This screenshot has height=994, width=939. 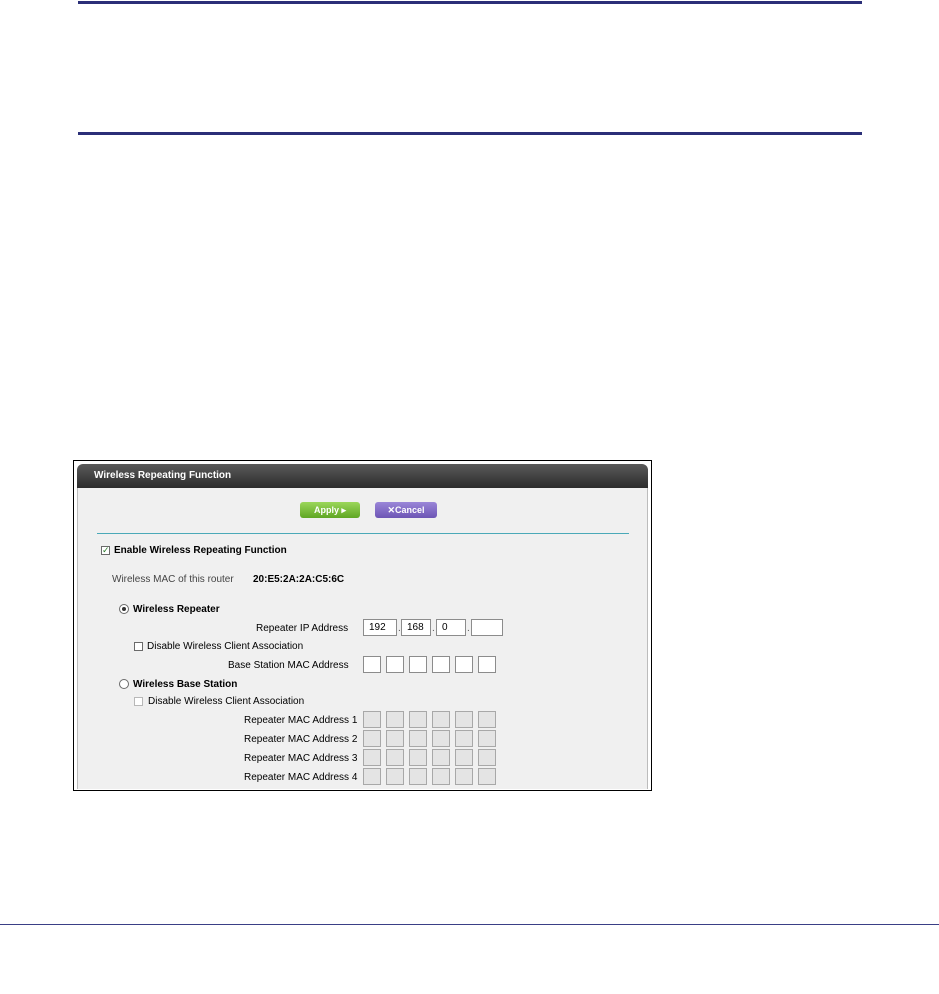 I want to click on enable-repeating-label: Enable Wireless Repeating Function, so click(x=200, y=550).